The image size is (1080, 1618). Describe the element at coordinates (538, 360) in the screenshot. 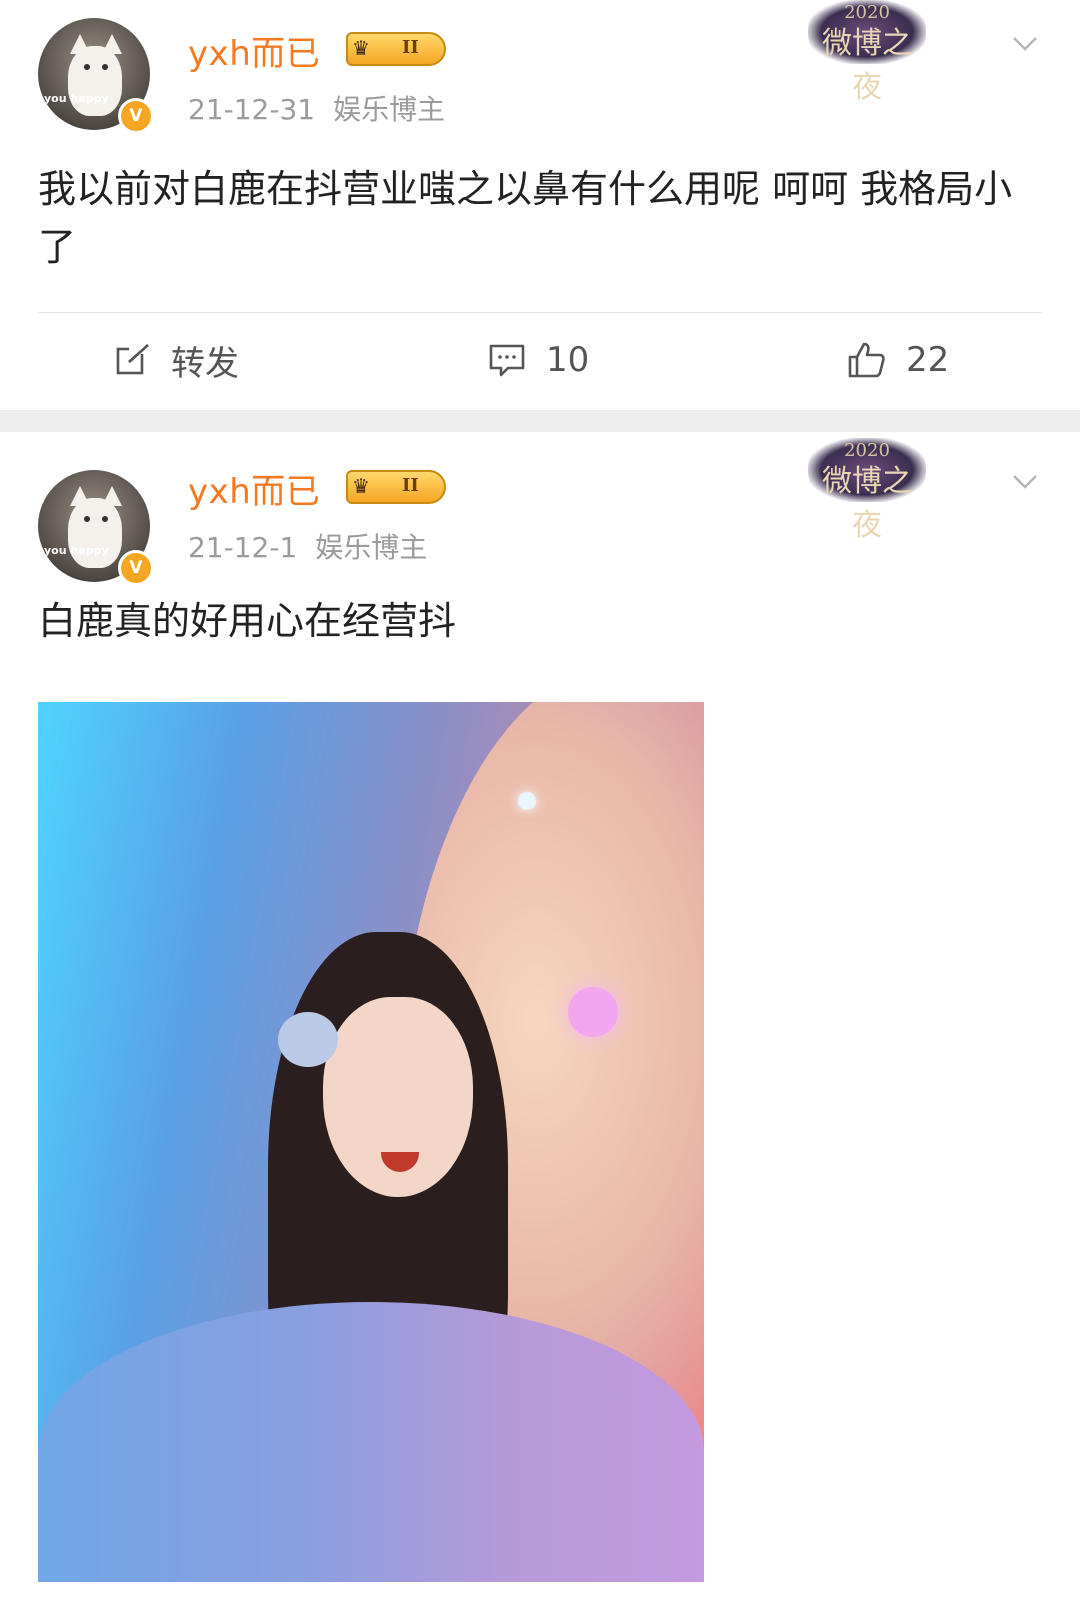

I see `comment-button: 10` at that location.